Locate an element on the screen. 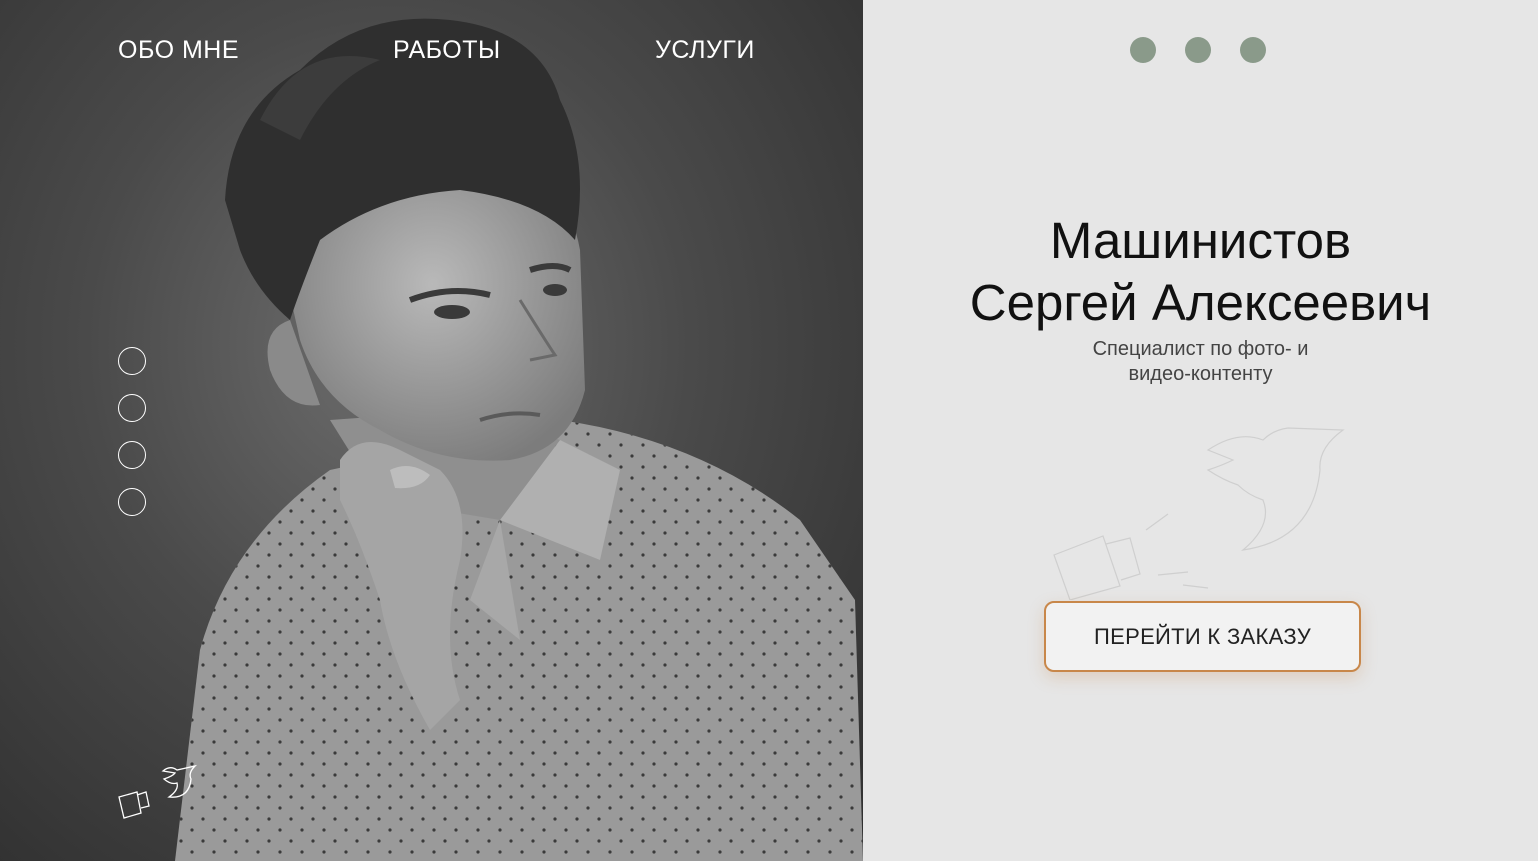 This screenshot has height=861, width=1538. person-name: Машинистов Сергей Алексеевич is located at coordinates (1200, 272).